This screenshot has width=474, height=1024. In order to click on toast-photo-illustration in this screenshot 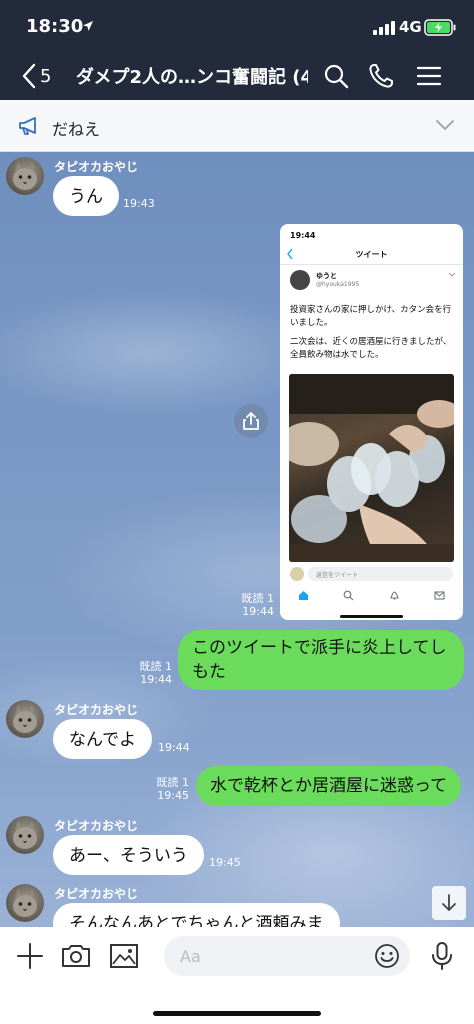, I will do `click(371, 468)`.